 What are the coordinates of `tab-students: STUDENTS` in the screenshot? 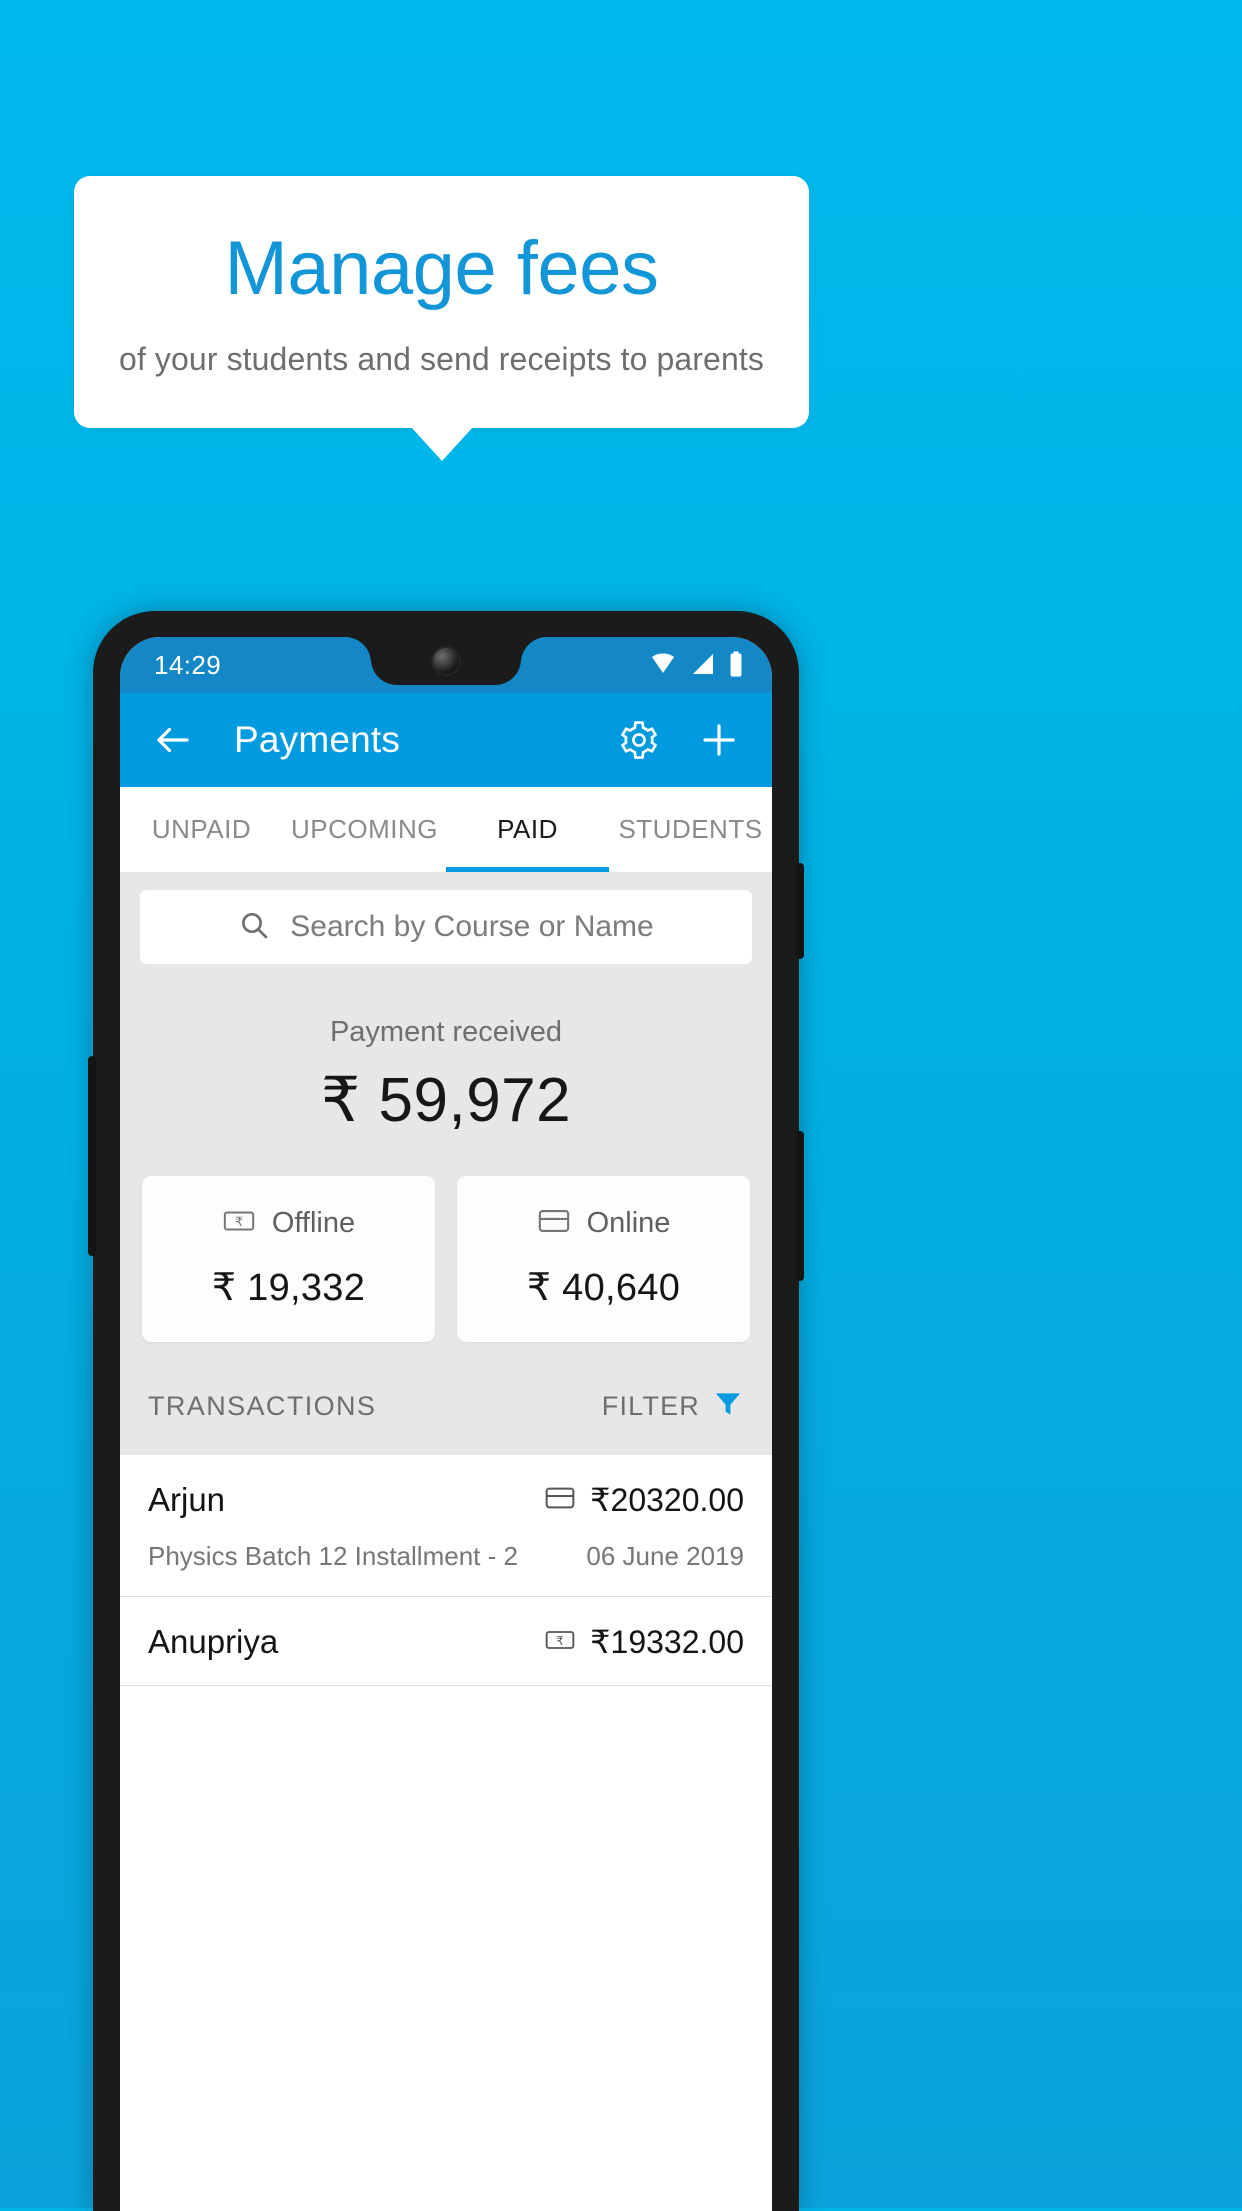 It's located at (690, 829).